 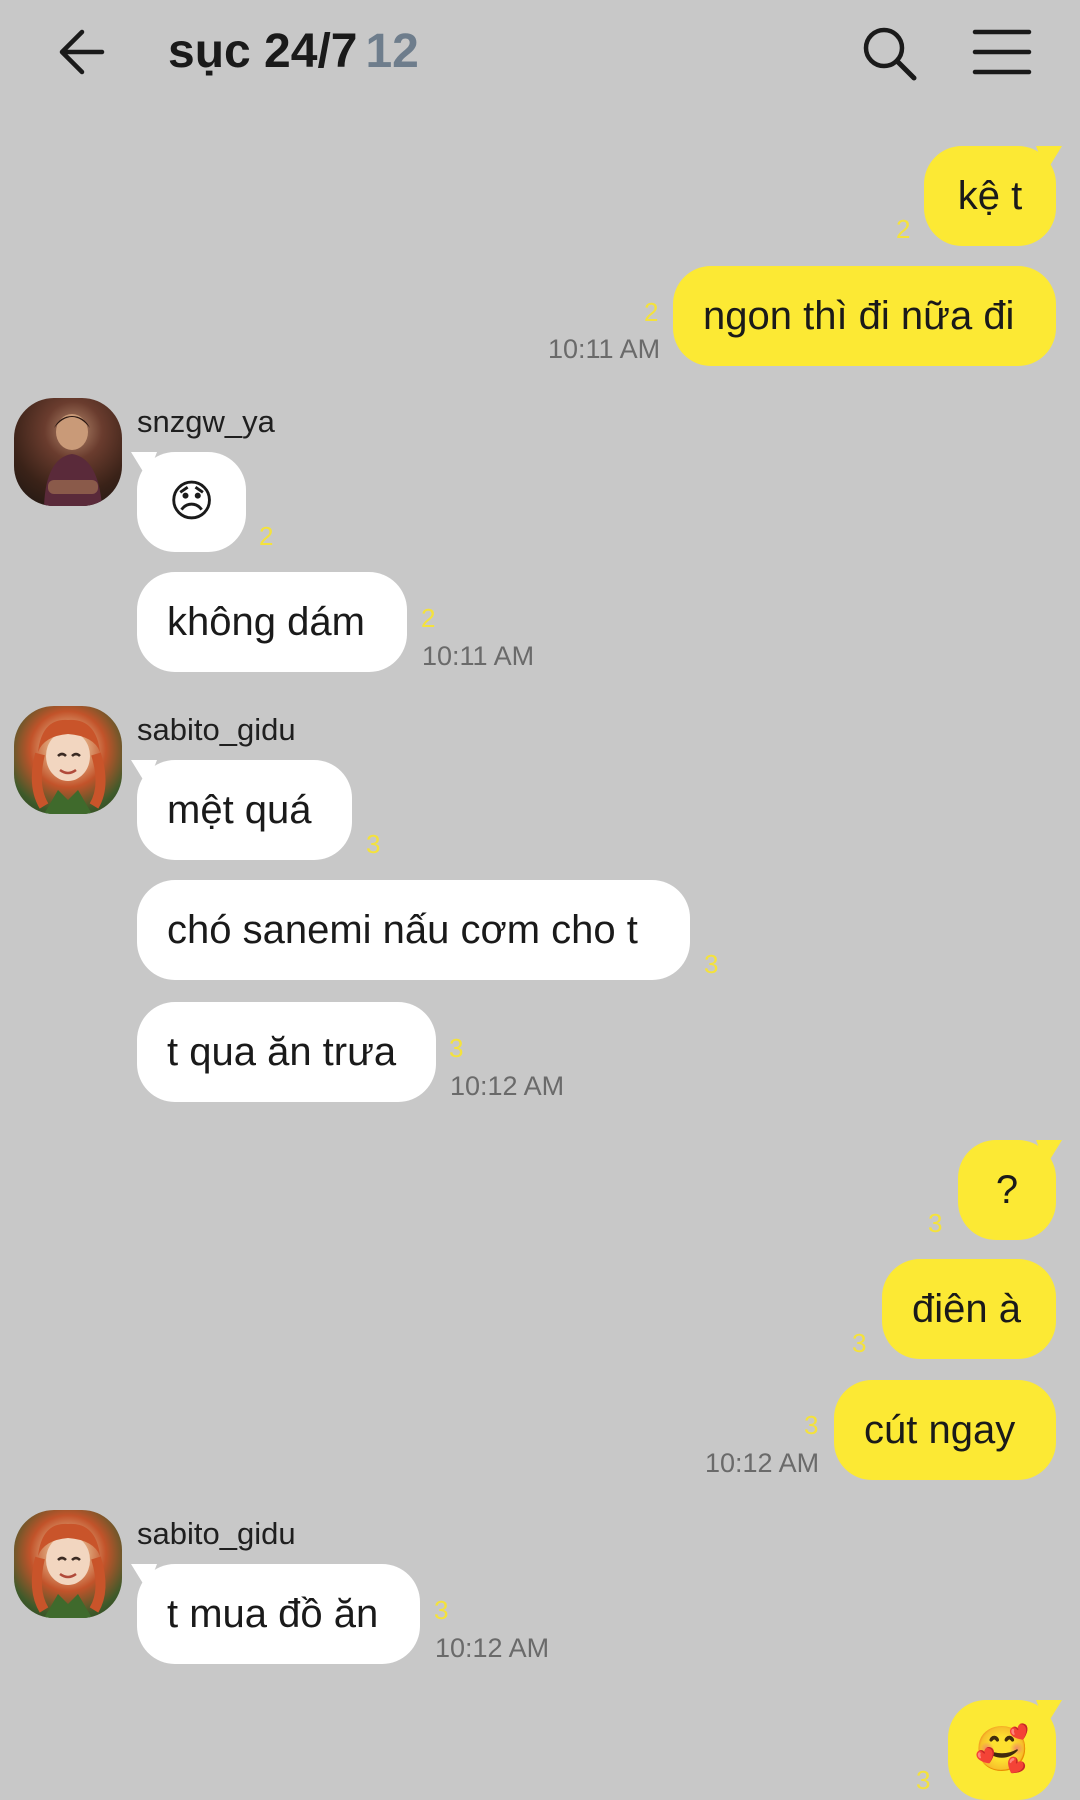 What do you see at coordinates (1007, 1190) in the screenshot?
I see `message-text: ?` at bounding box center [1007, 1190].